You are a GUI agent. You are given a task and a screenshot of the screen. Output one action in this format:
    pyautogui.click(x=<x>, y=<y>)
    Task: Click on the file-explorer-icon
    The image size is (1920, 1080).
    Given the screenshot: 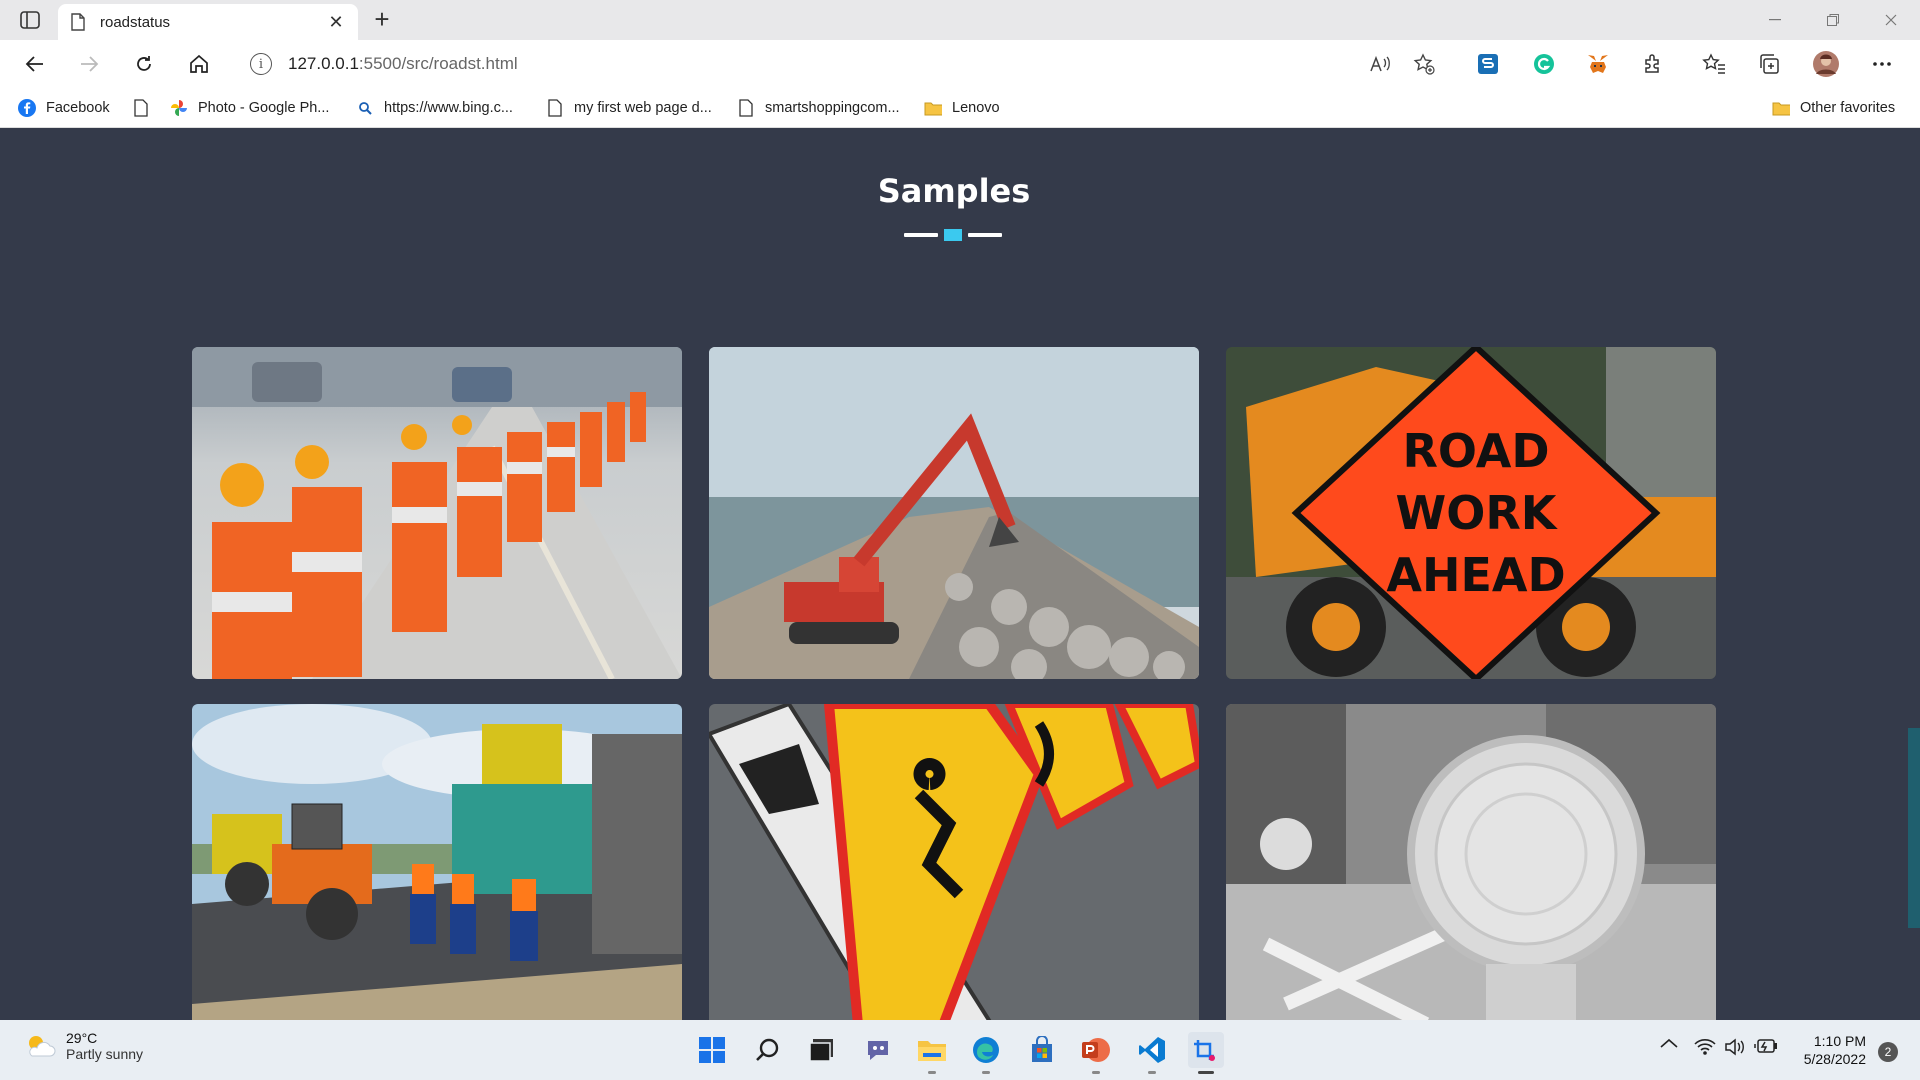 What is the action you would take?
    pyautogui.click(x=932, y=1053)
    